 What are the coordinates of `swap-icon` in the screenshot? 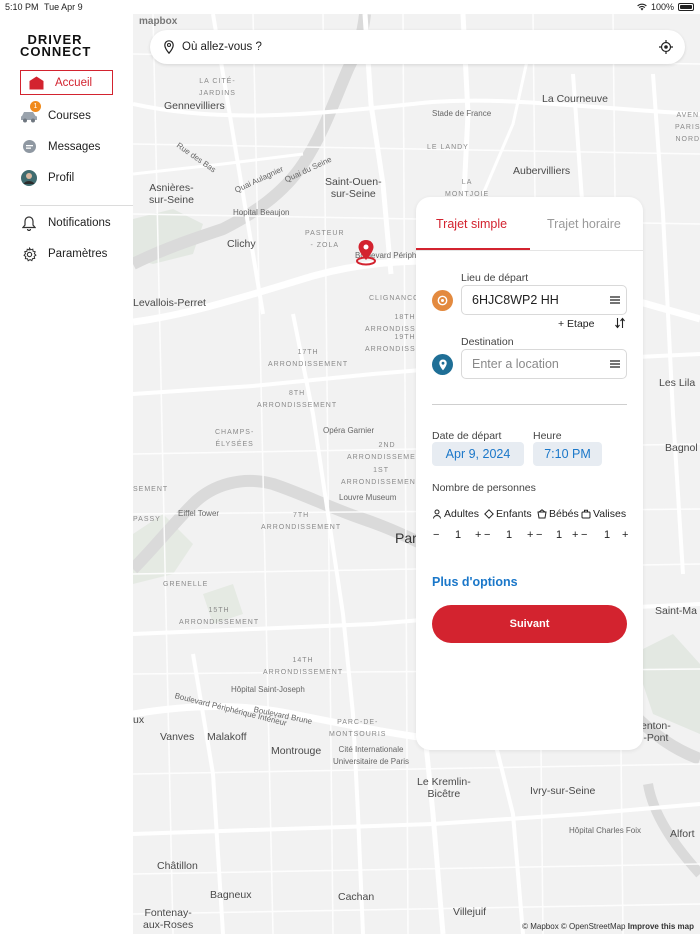 It's located at (620, 323).